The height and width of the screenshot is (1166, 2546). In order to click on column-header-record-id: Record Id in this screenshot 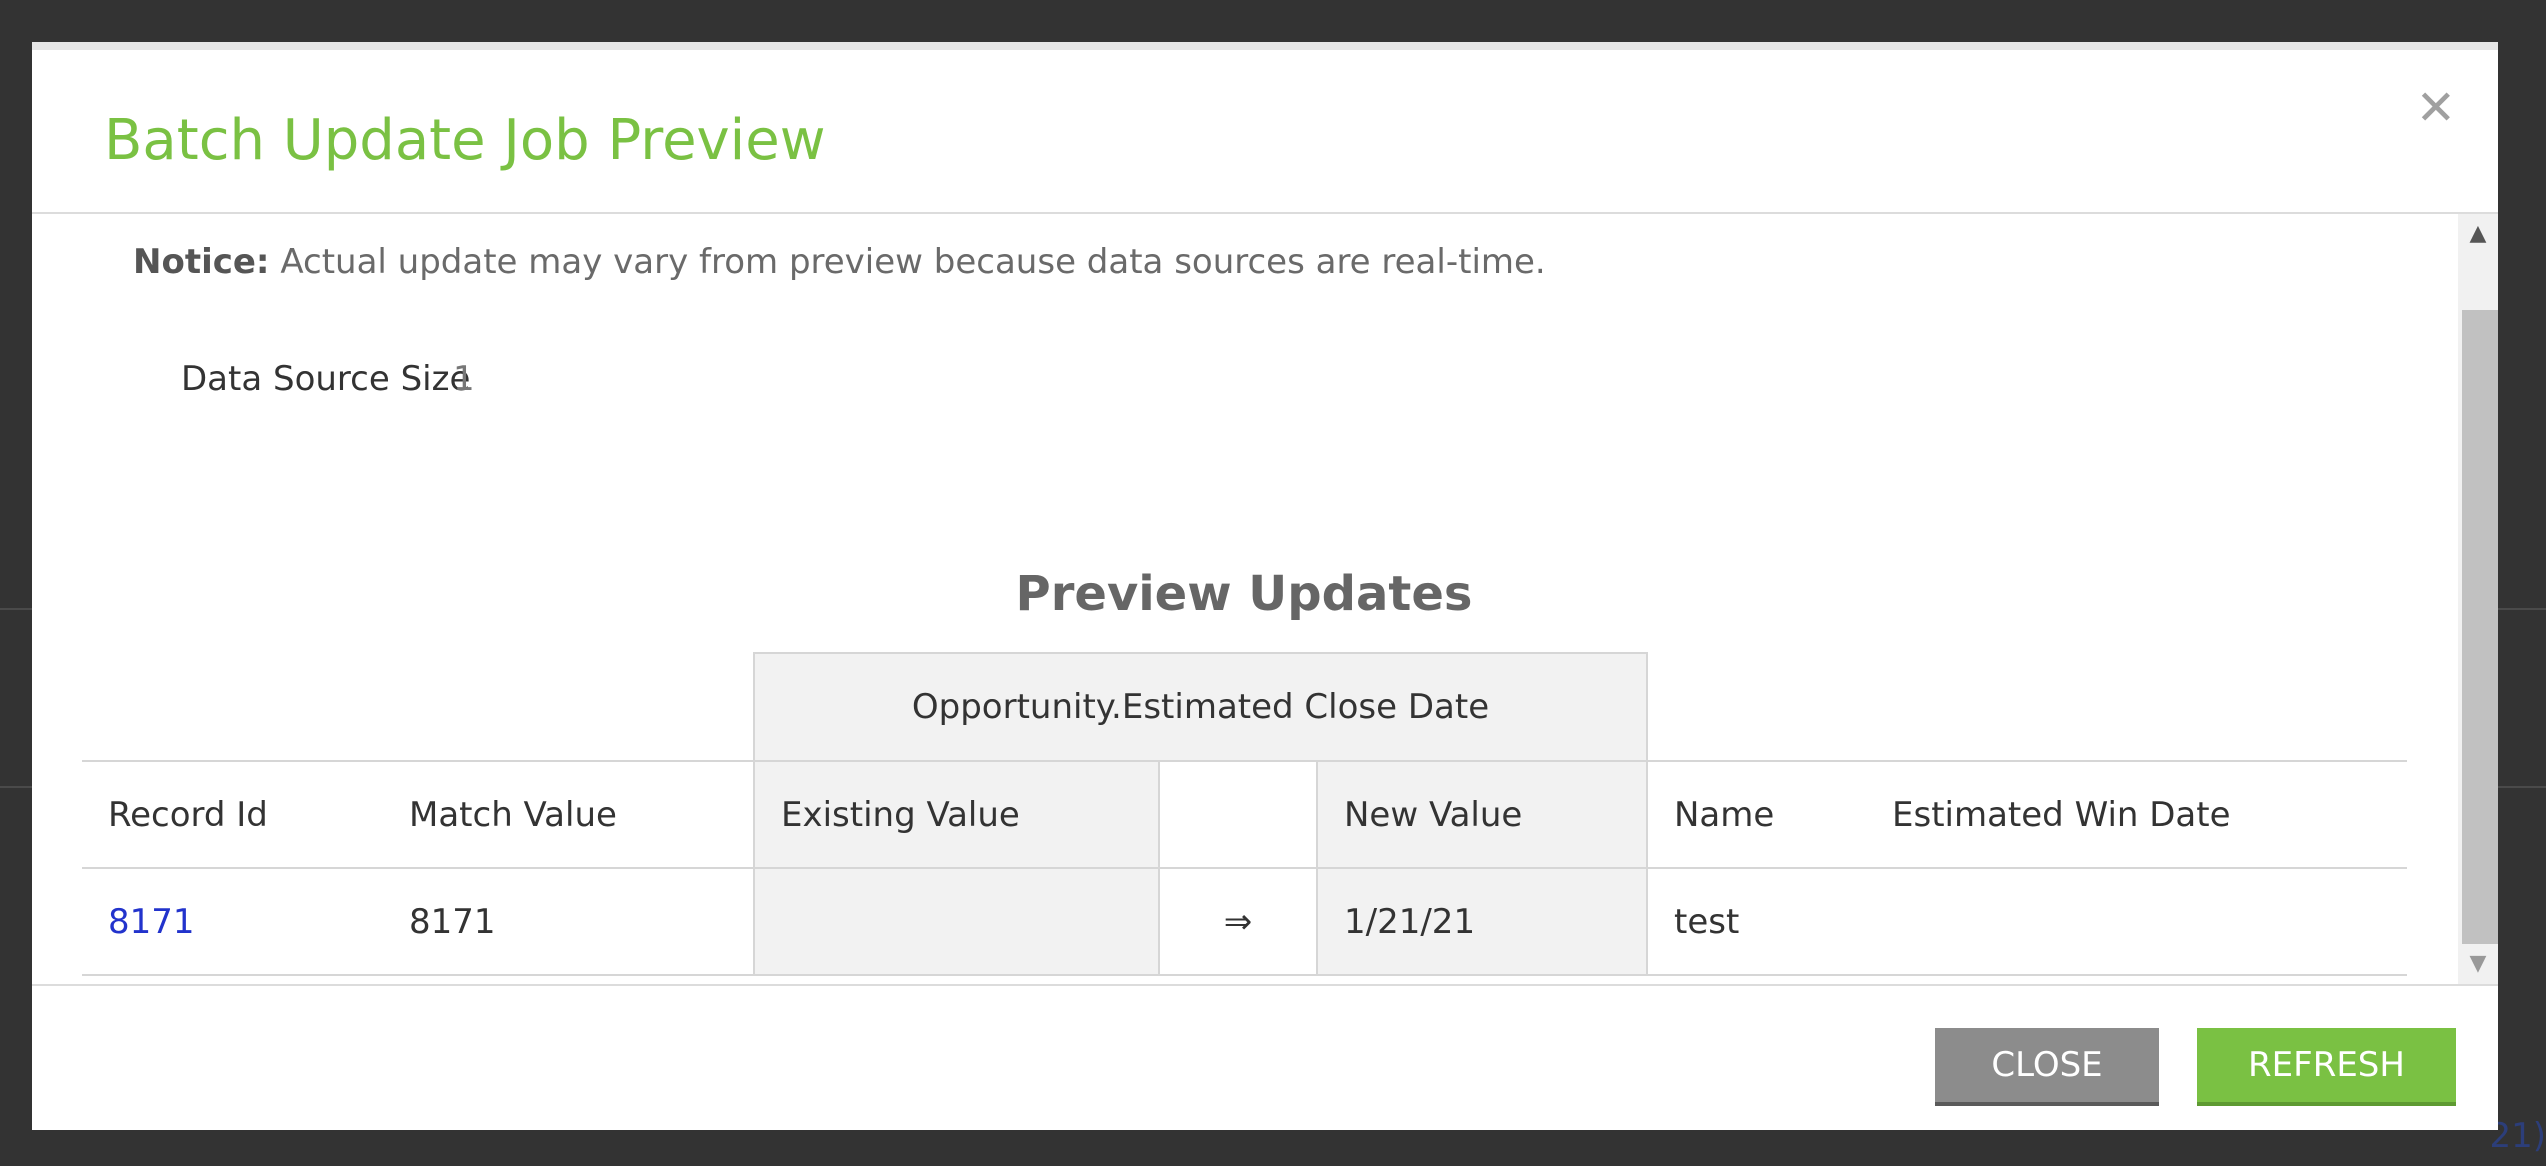, I will do `click(232, 814)`.